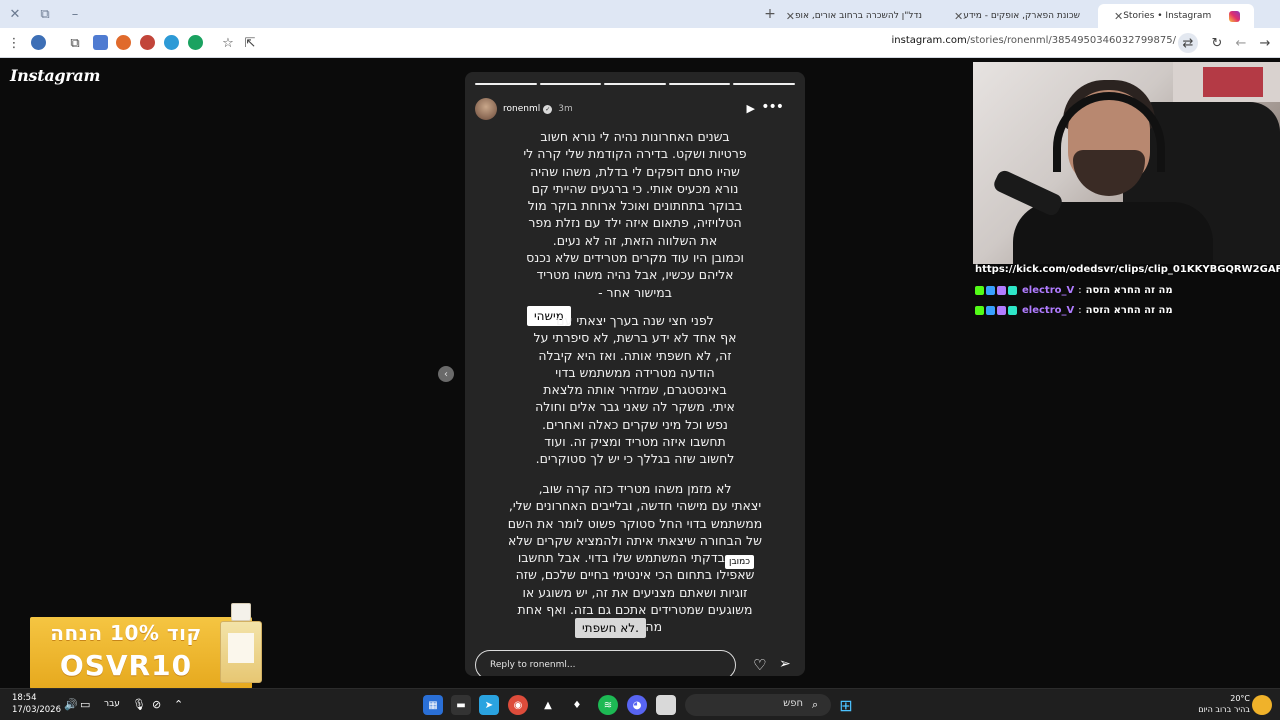 This screenshot has width=1280, height=720. I want to click on microphone-tray-icon: 🎙, so click(139, 704).